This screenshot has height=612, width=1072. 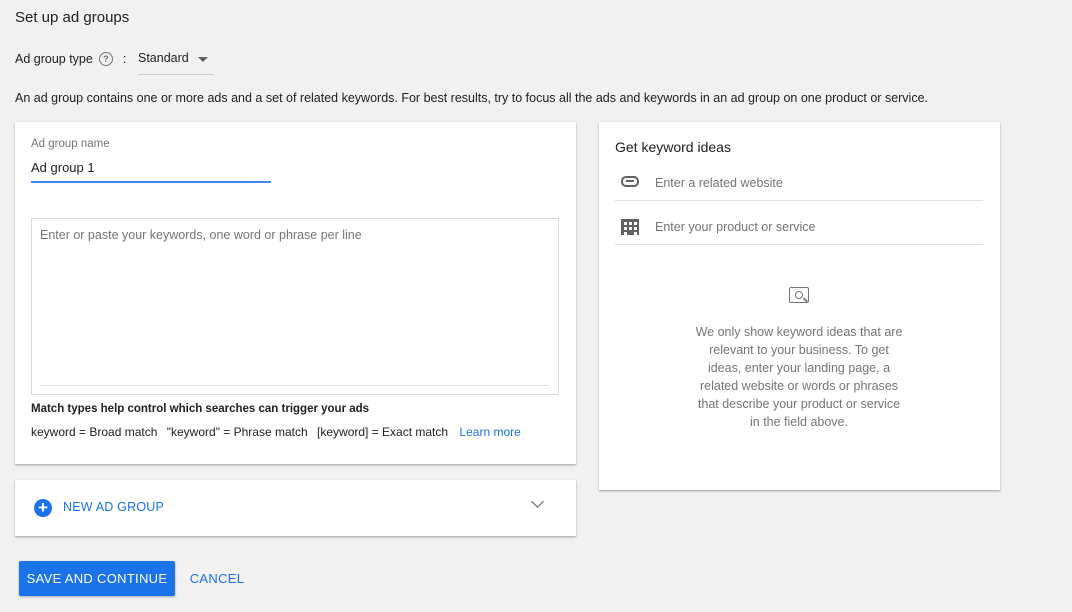 I want to click on related-website-field: Enter a related website, so click(x=799, y=183).